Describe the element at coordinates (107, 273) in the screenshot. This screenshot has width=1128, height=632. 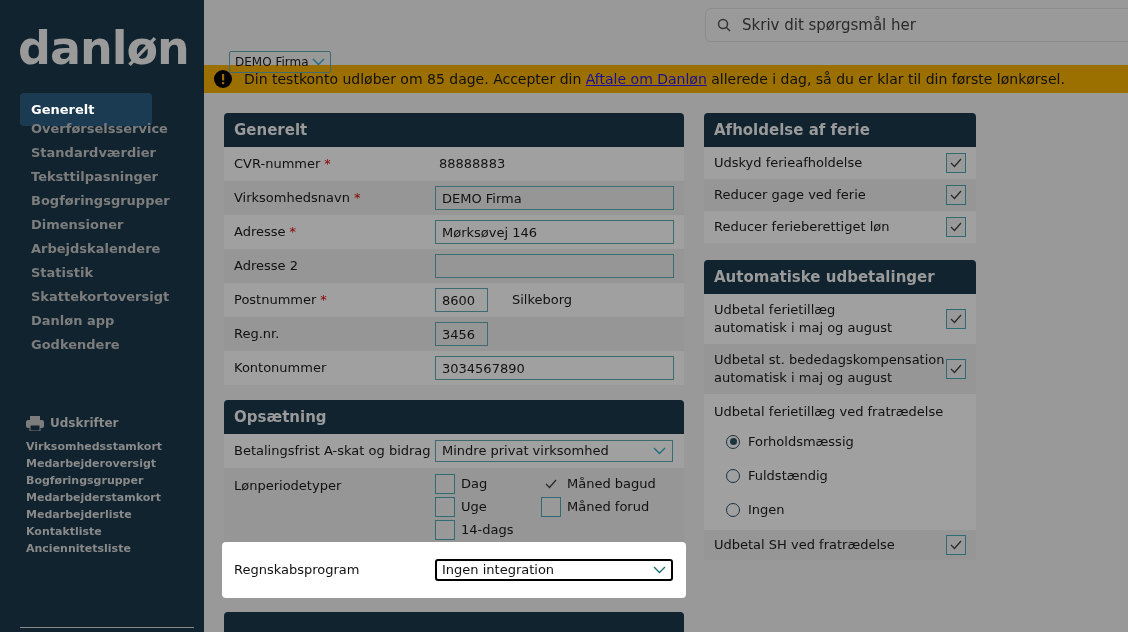
I see `sidebar-item: Statistik` at that location.